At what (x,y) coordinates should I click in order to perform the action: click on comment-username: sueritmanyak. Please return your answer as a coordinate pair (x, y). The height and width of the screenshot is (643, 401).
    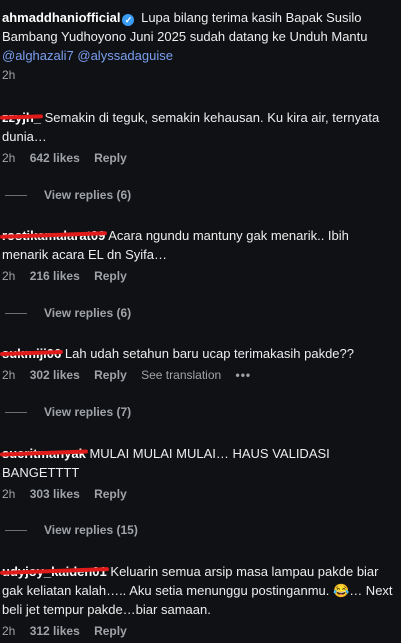
    Looking at the image, I should click on (44, 453).